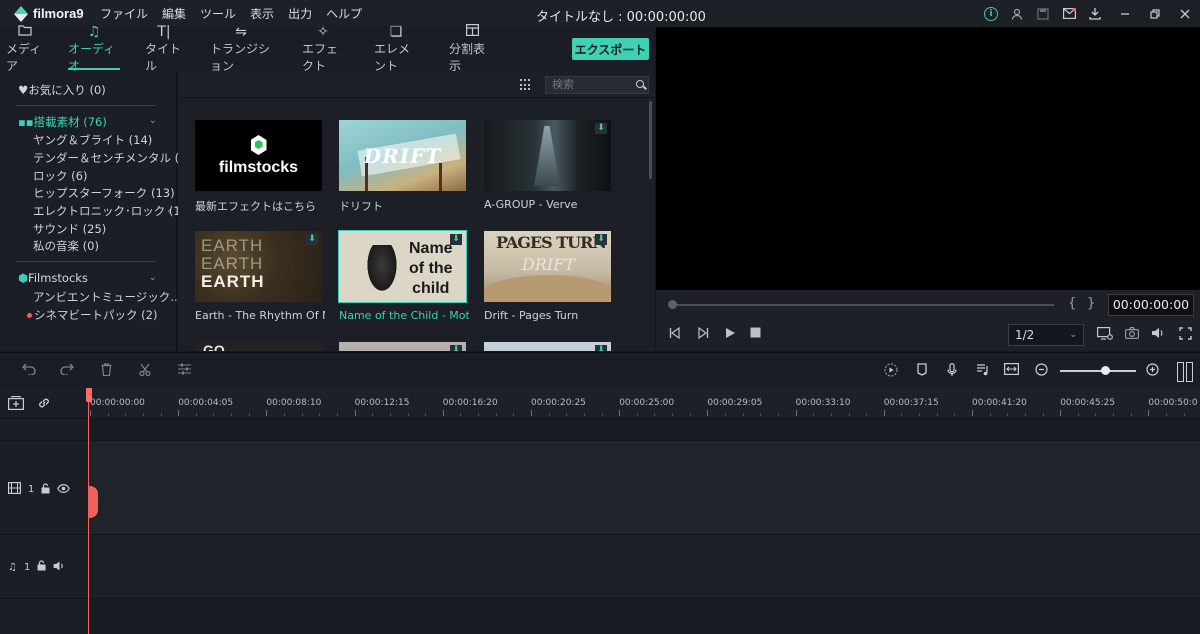 This screenshot has height=634, width=1200. I want to click on audio-card: ⬇ A-GROUP - Verve, so click(547, 165).